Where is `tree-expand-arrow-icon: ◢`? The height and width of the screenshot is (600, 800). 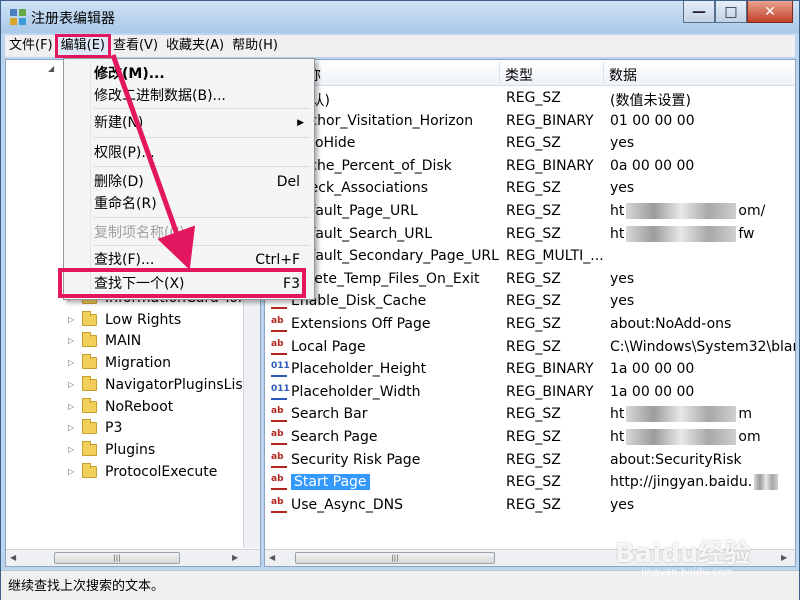 tree-expand-arrow-icon: ◢ is located at coordinates (51, 68).